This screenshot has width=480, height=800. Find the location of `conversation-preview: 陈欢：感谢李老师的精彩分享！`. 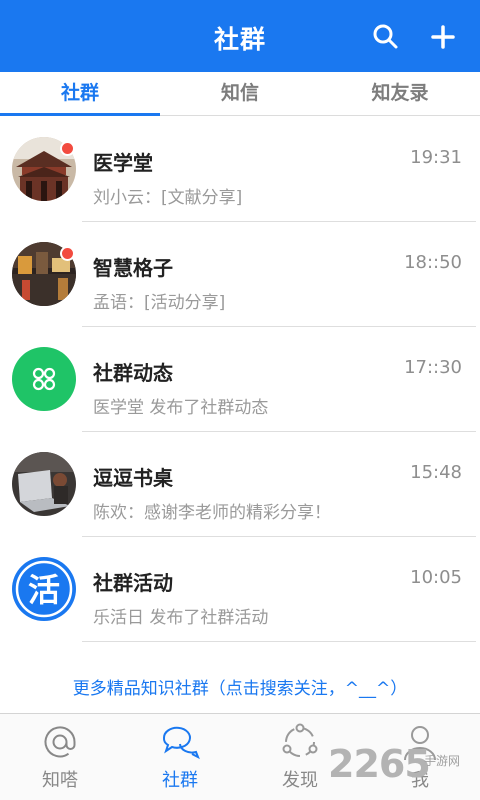

conversation-preview: 陈欢：感谢李老师的精彩分享！ is located at coordinates (212, 513).